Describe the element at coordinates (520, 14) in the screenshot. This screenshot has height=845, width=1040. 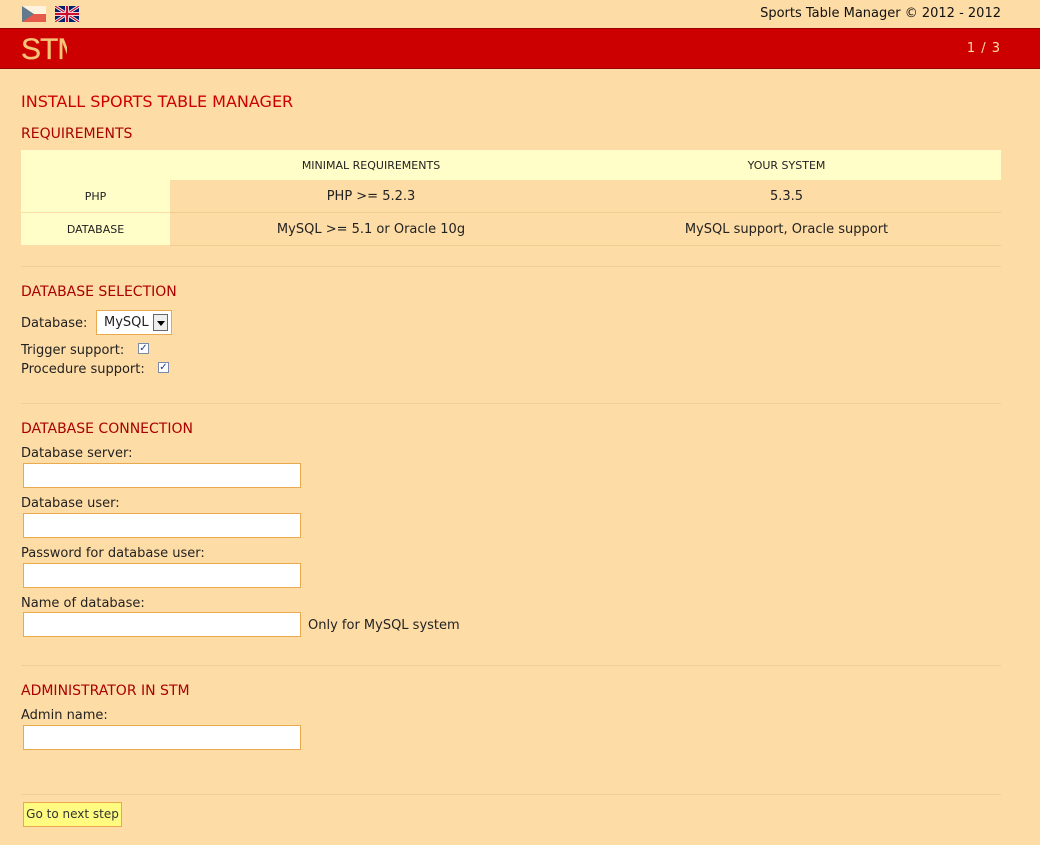
I see `top-bar: Sports Table Manager © 2012 - 2012` at that location.